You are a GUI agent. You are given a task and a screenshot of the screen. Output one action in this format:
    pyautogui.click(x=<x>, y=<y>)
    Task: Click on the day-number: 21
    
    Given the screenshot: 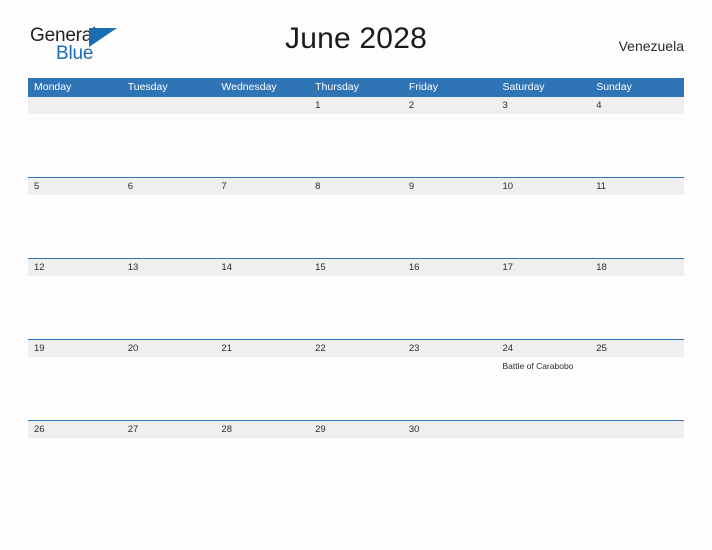 What is the action you would take?
    pyautogui.click(x=226, y=348)
    